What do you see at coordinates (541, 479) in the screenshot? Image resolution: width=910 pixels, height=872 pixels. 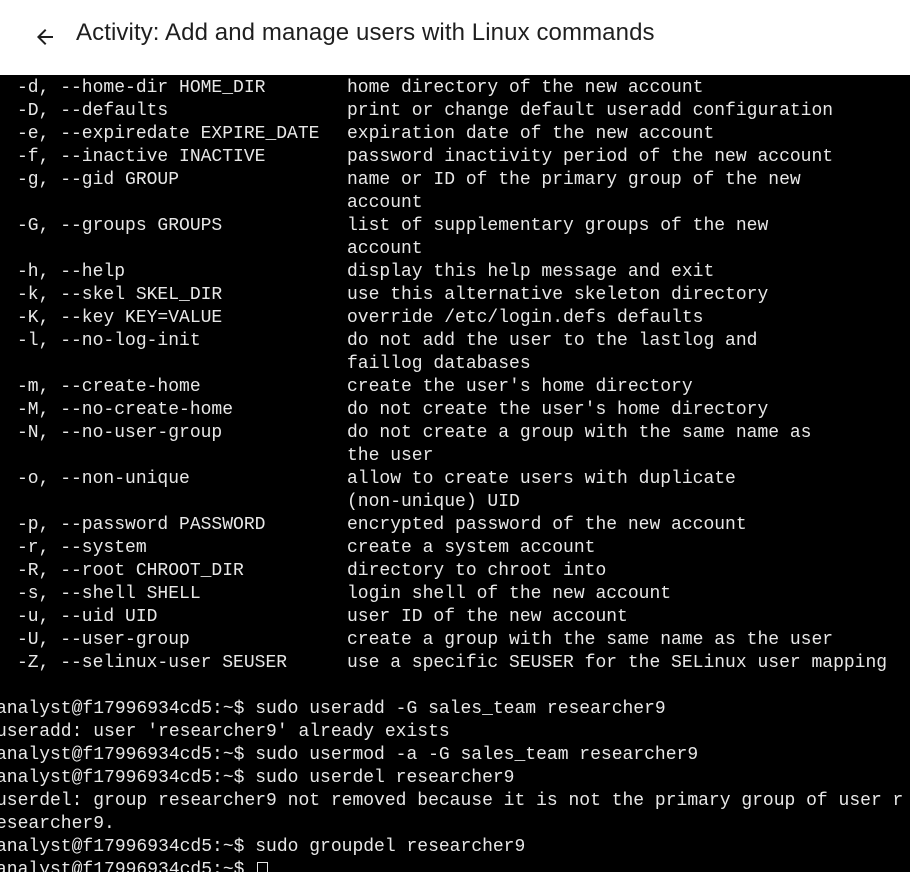 I see `option-description: allow to create users with duplicate` at bounding box center [541, 479].